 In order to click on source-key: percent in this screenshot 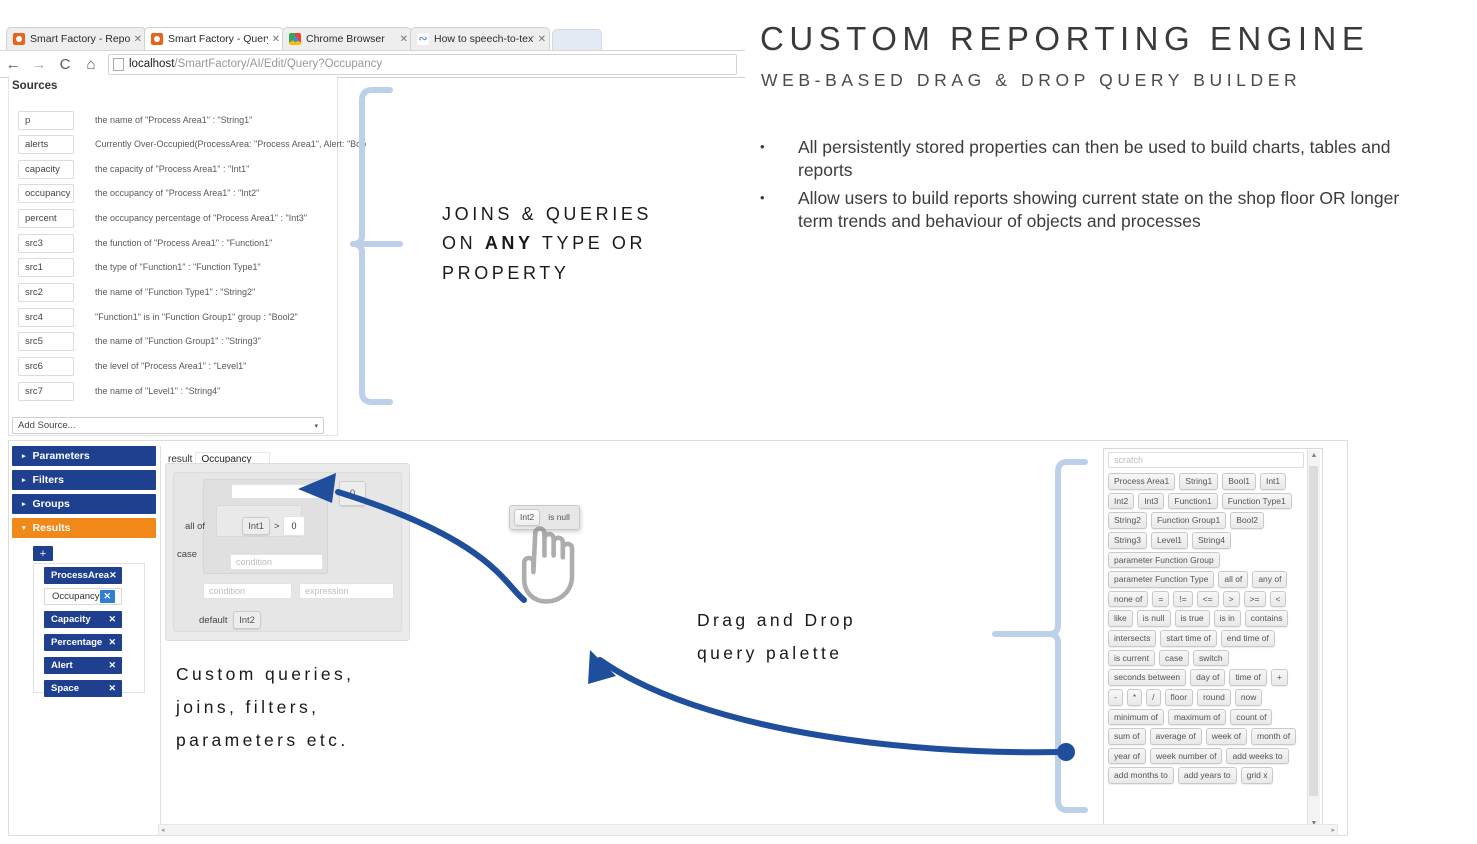, I will do `click(46, 218)`.